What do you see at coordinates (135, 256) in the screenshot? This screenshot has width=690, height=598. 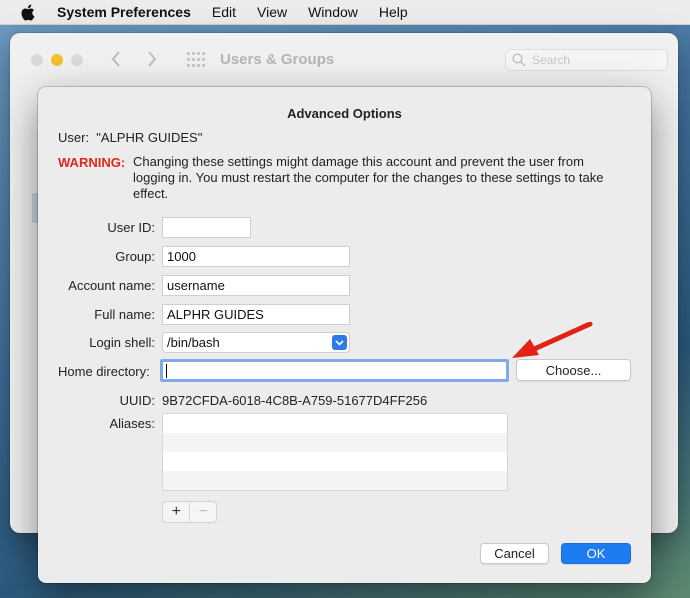 I see `group-label: Group:` at bounding box center [135, 256].